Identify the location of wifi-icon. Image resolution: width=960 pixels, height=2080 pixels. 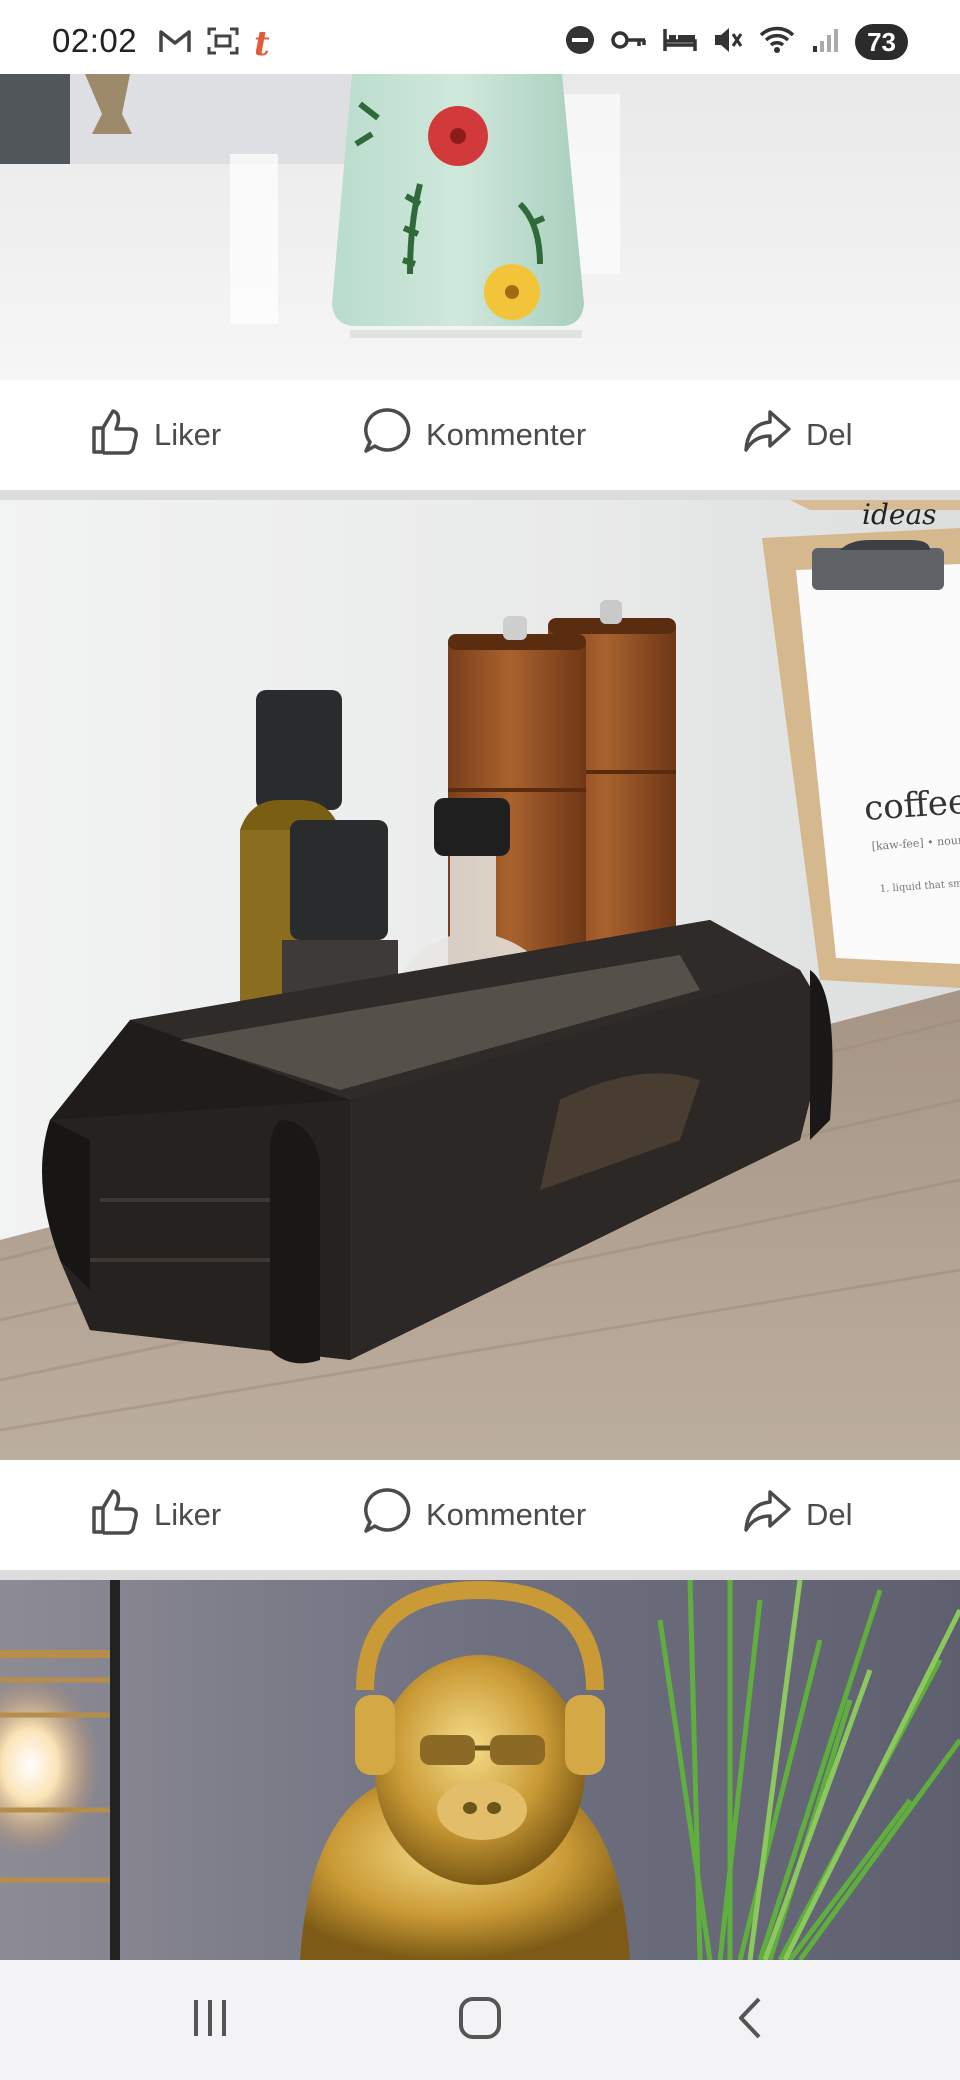
(777, 42).